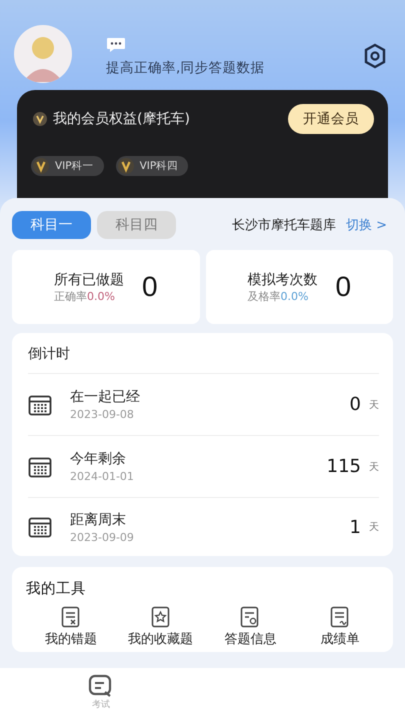  Describe the element at coordinates (161, 639) in the screenshot. I see `tool-label: 我的收藏题` at that location.